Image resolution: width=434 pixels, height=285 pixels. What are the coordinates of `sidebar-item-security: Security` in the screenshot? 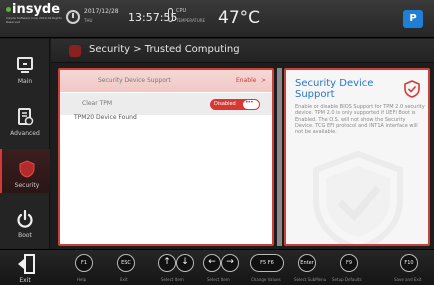 It's located at (25, 171).